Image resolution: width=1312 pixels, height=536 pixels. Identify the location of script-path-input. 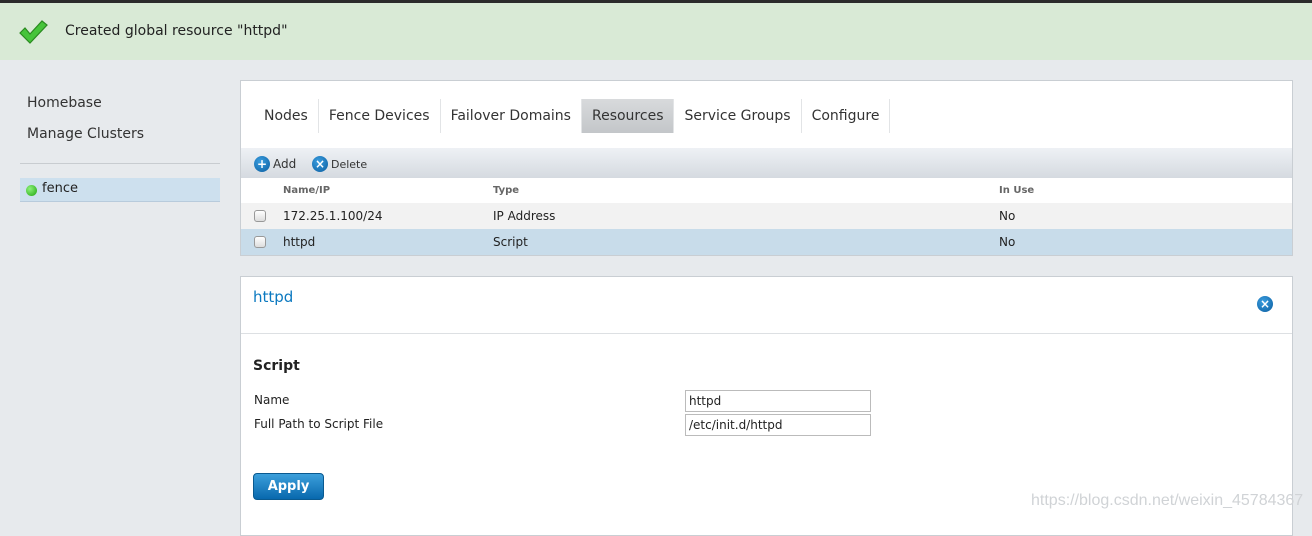
(778, 425).